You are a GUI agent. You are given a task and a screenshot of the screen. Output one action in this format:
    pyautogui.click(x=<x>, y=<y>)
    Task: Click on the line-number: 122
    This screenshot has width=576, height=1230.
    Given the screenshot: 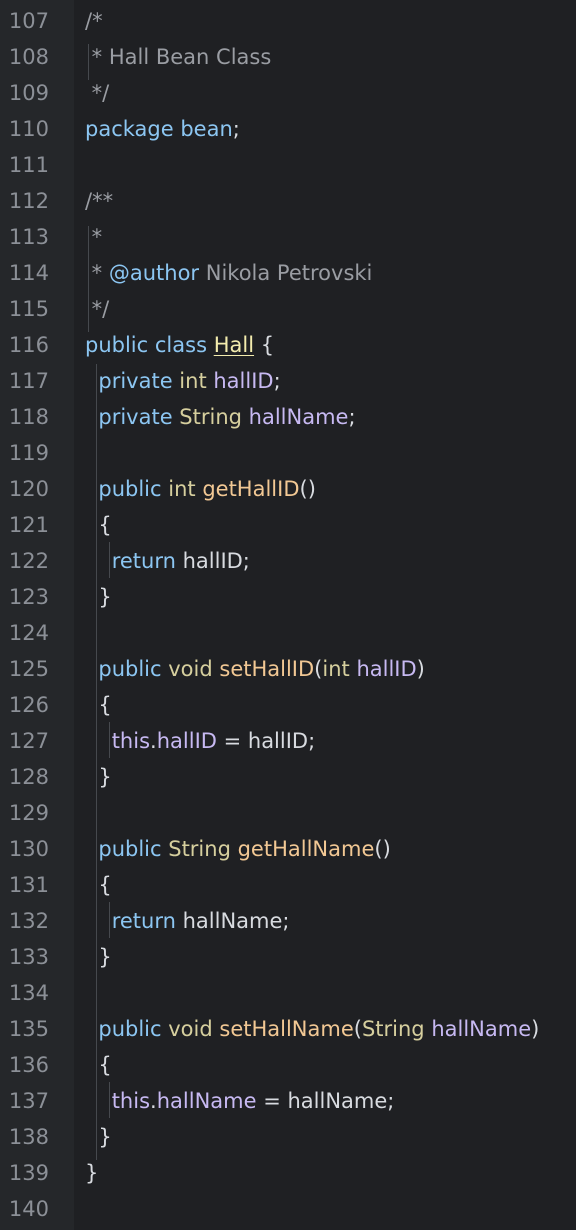 What is the action you would take?
    pyautogui.click(x=28, y=561)
    